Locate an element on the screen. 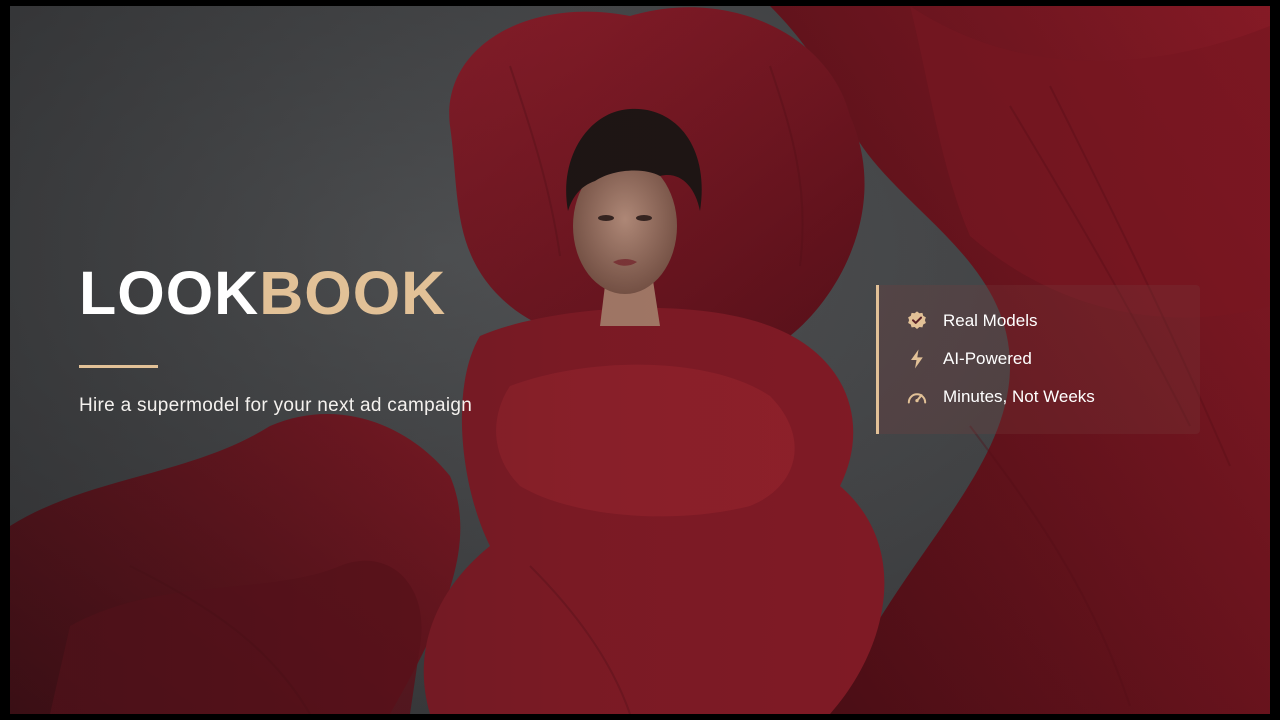 The height and width of the screenshot is (720, 1280). speedometer-icon is located at coordinates (917, 397).